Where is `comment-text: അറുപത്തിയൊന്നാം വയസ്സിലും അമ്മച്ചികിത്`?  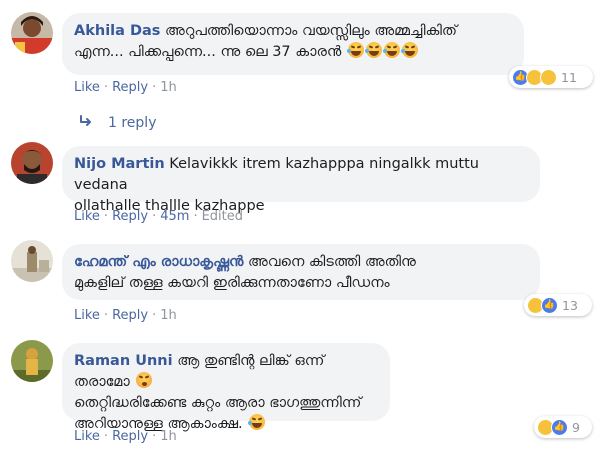 comment-text: അറുപത്തിയൊന്നാം വയസ്സിലും അമ്മച്ചികിത് is located at coordinates (311, 31).